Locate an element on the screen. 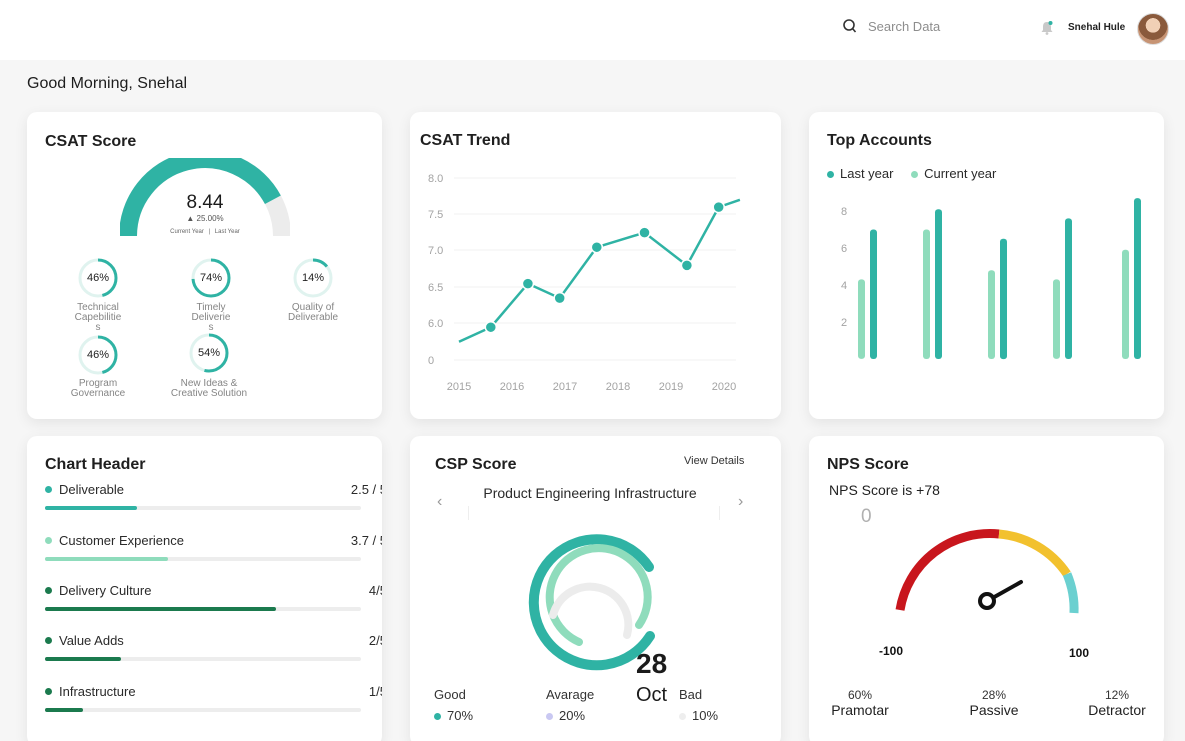 This screenshot has width=1185, height=741. csp-stat-label: Avarage is located at coordinates (570, 694).